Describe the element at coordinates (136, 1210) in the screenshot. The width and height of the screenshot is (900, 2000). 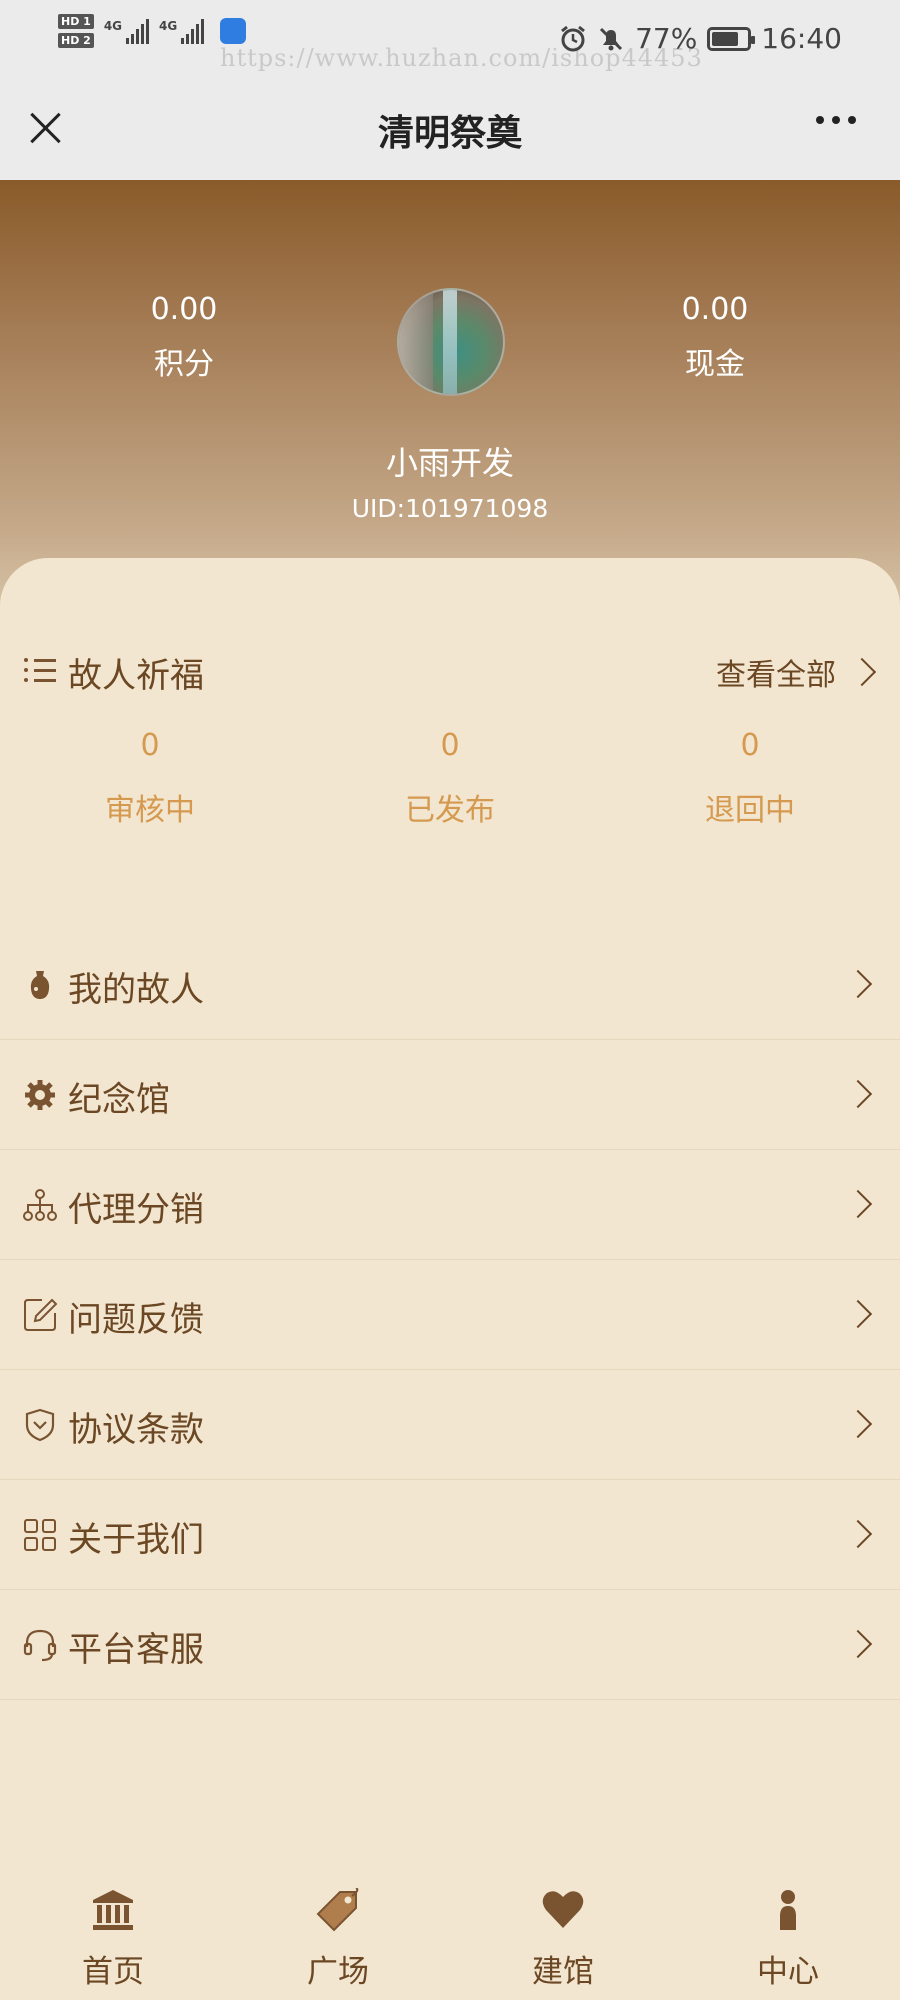
I see `menu-item-label: 代理分销` at that location.